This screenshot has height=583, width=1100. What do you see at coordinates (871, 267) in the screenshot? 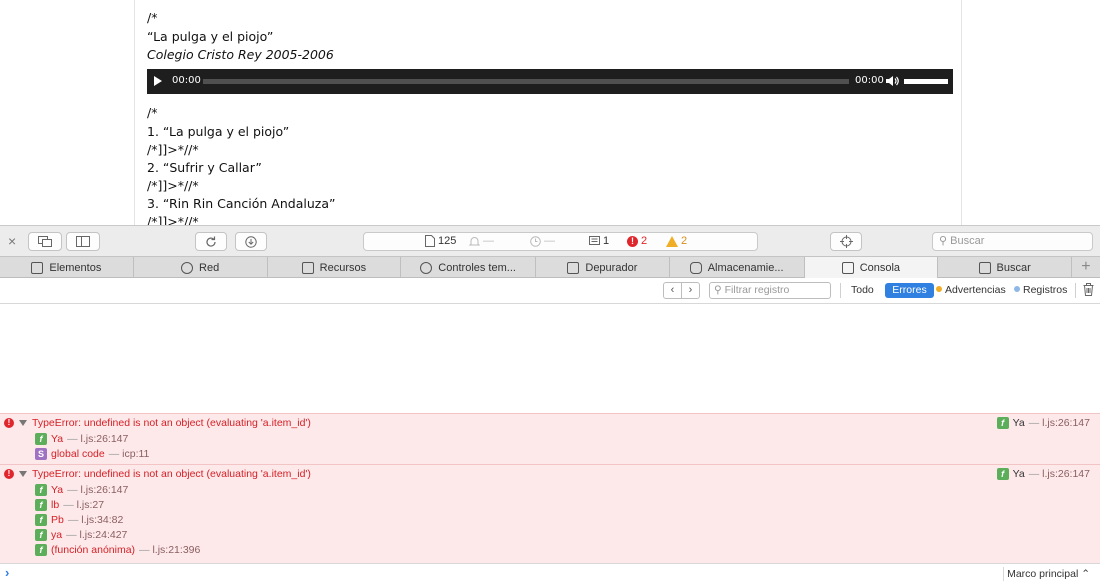
I see `tab-consola: Consola` at bounding box center [871, 267].